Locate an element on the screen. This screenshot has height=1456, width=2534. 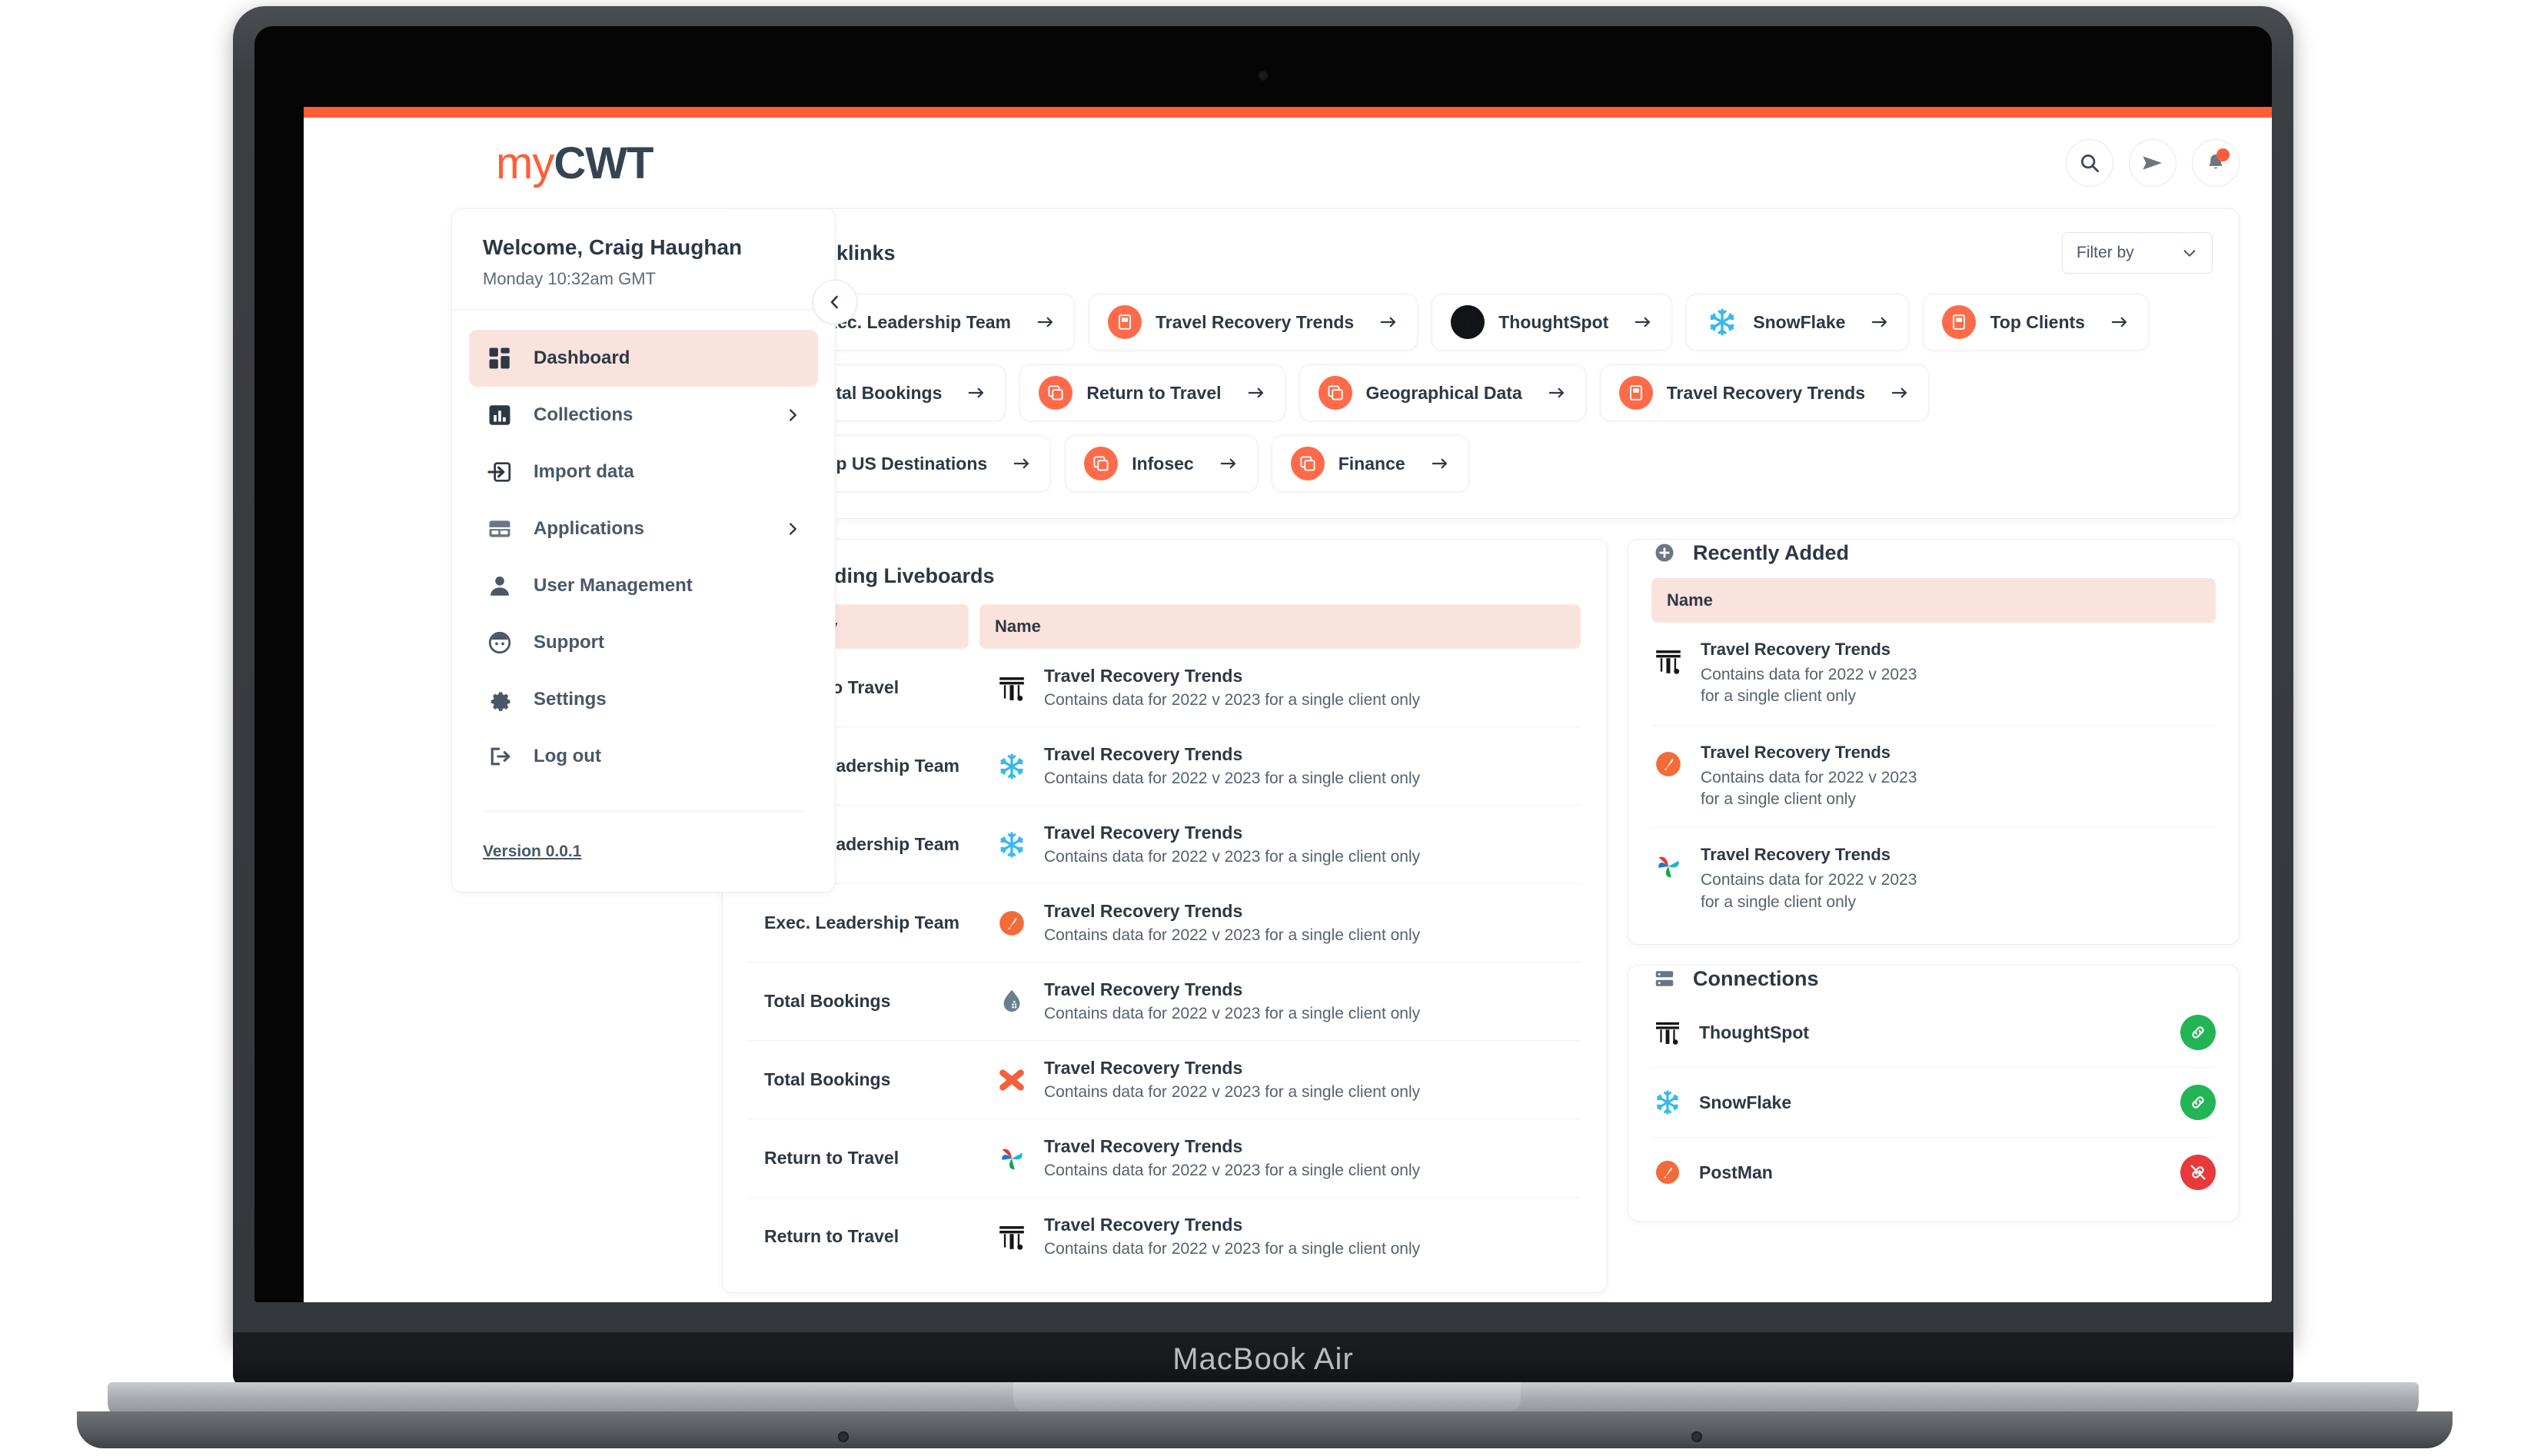
sidebar-item-import-data: Import data is located at coordinates (643, 472).